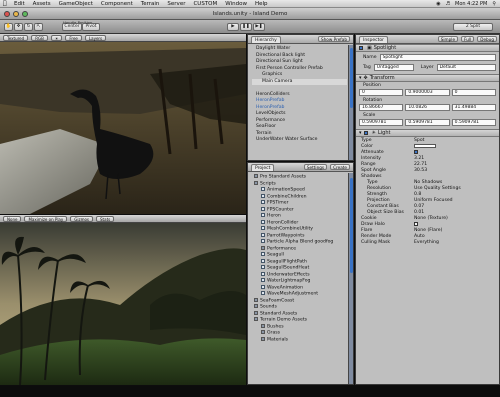 This screenshot has width=500, height=397. Describe the element at coordinates (176, 4) in the screenshot. I see `menu-server: Server` at that location.